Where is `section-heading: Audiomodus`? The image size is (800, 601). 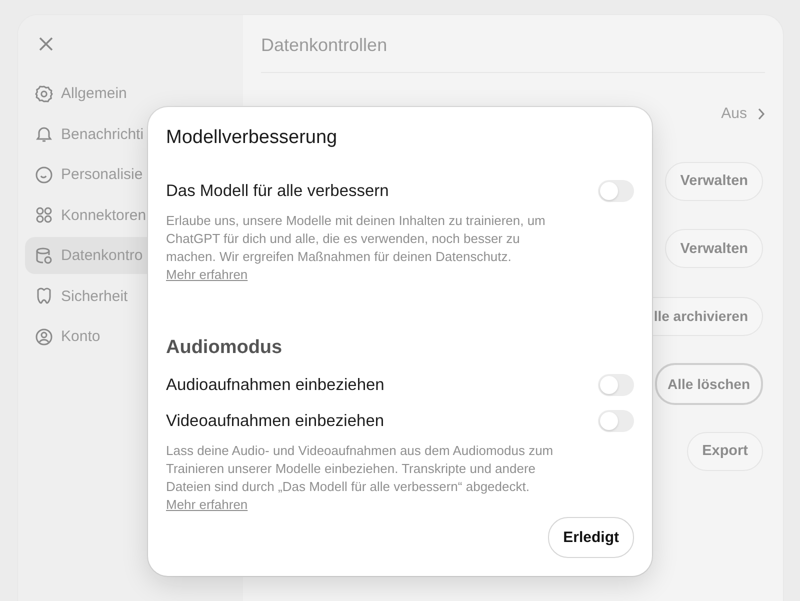
section-heading: Audiomodus is located at coordinates (225, 348).